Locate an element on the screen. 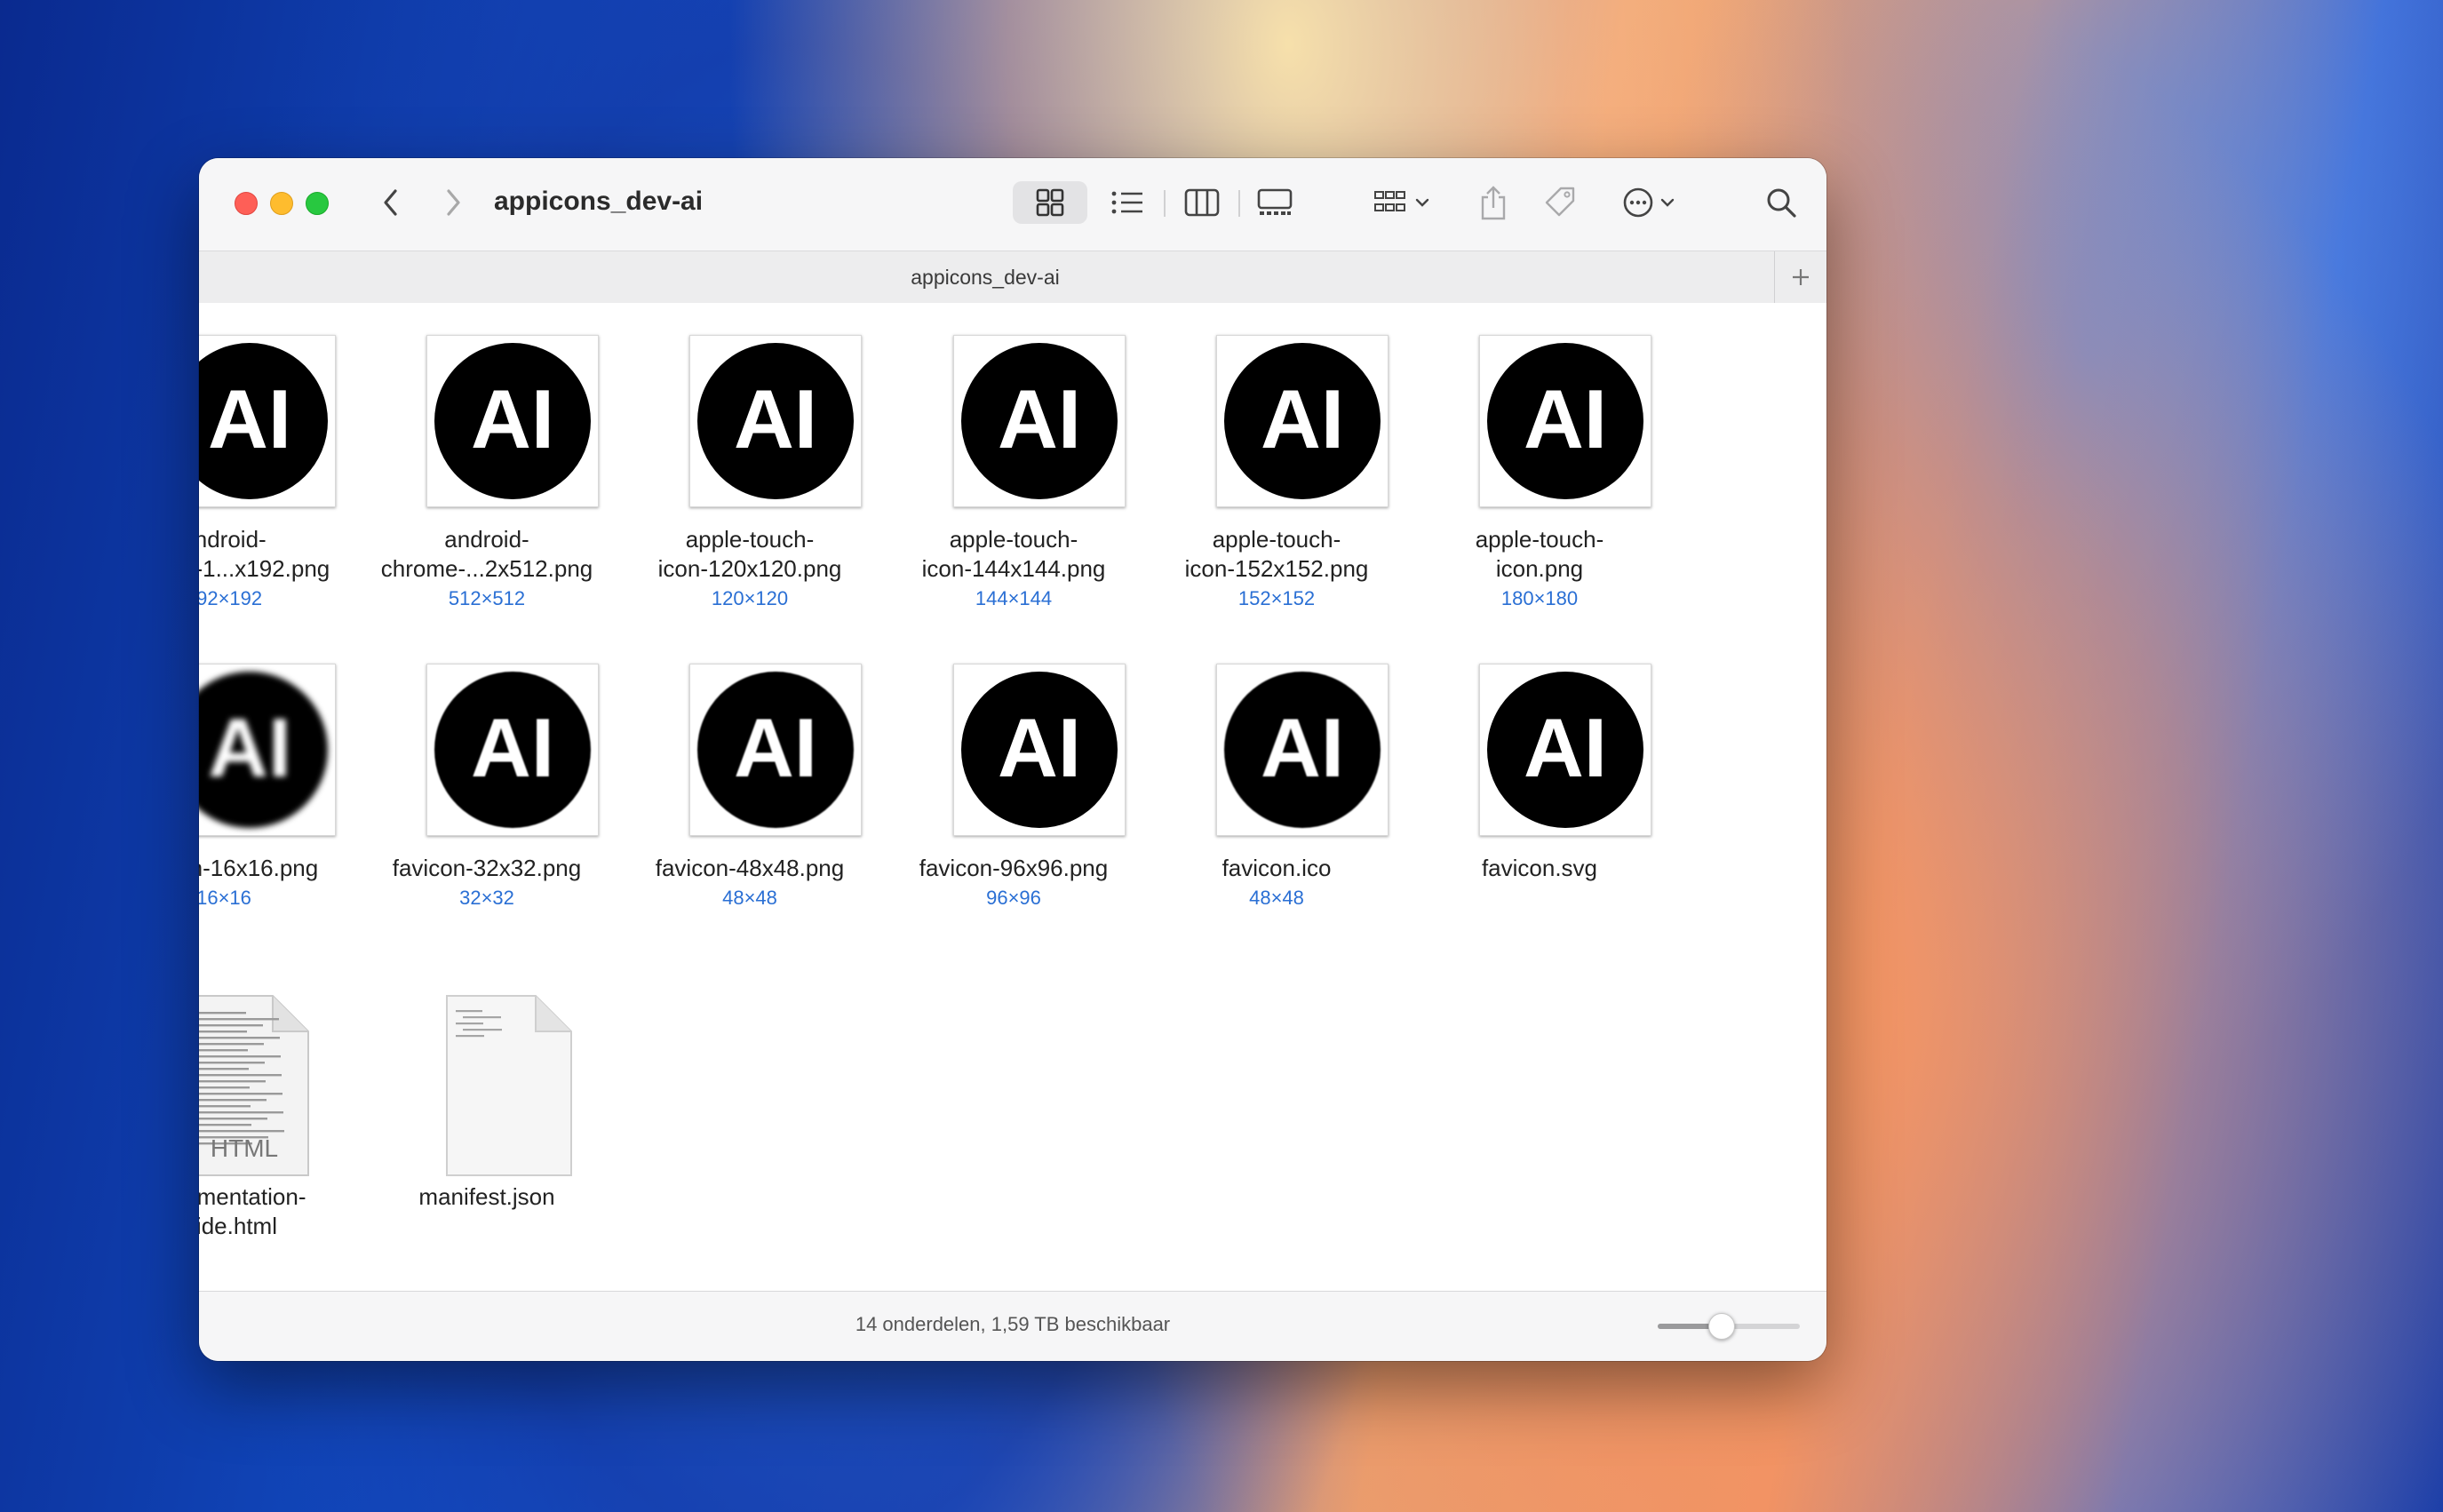 This screenshot has width=2443, height=1512. plus-icon is located at coordinates (1801, 277).